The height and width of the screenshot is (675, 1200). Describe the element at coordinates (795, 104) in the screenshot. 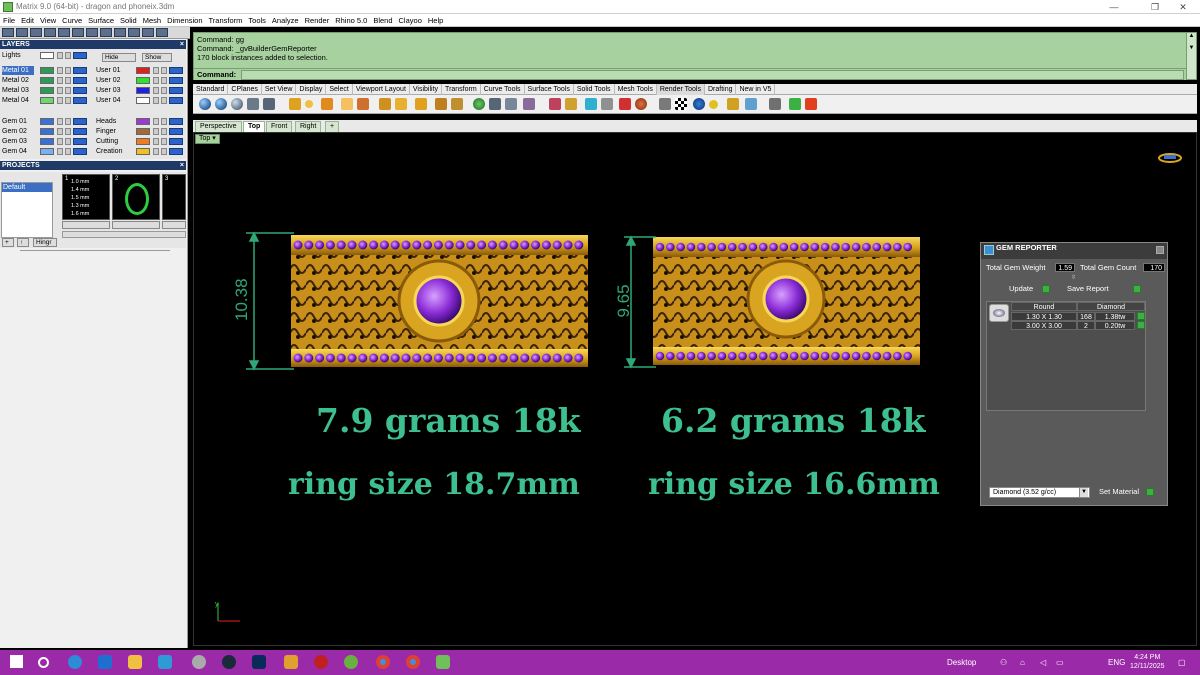

I see `render-play-icon` at that location.